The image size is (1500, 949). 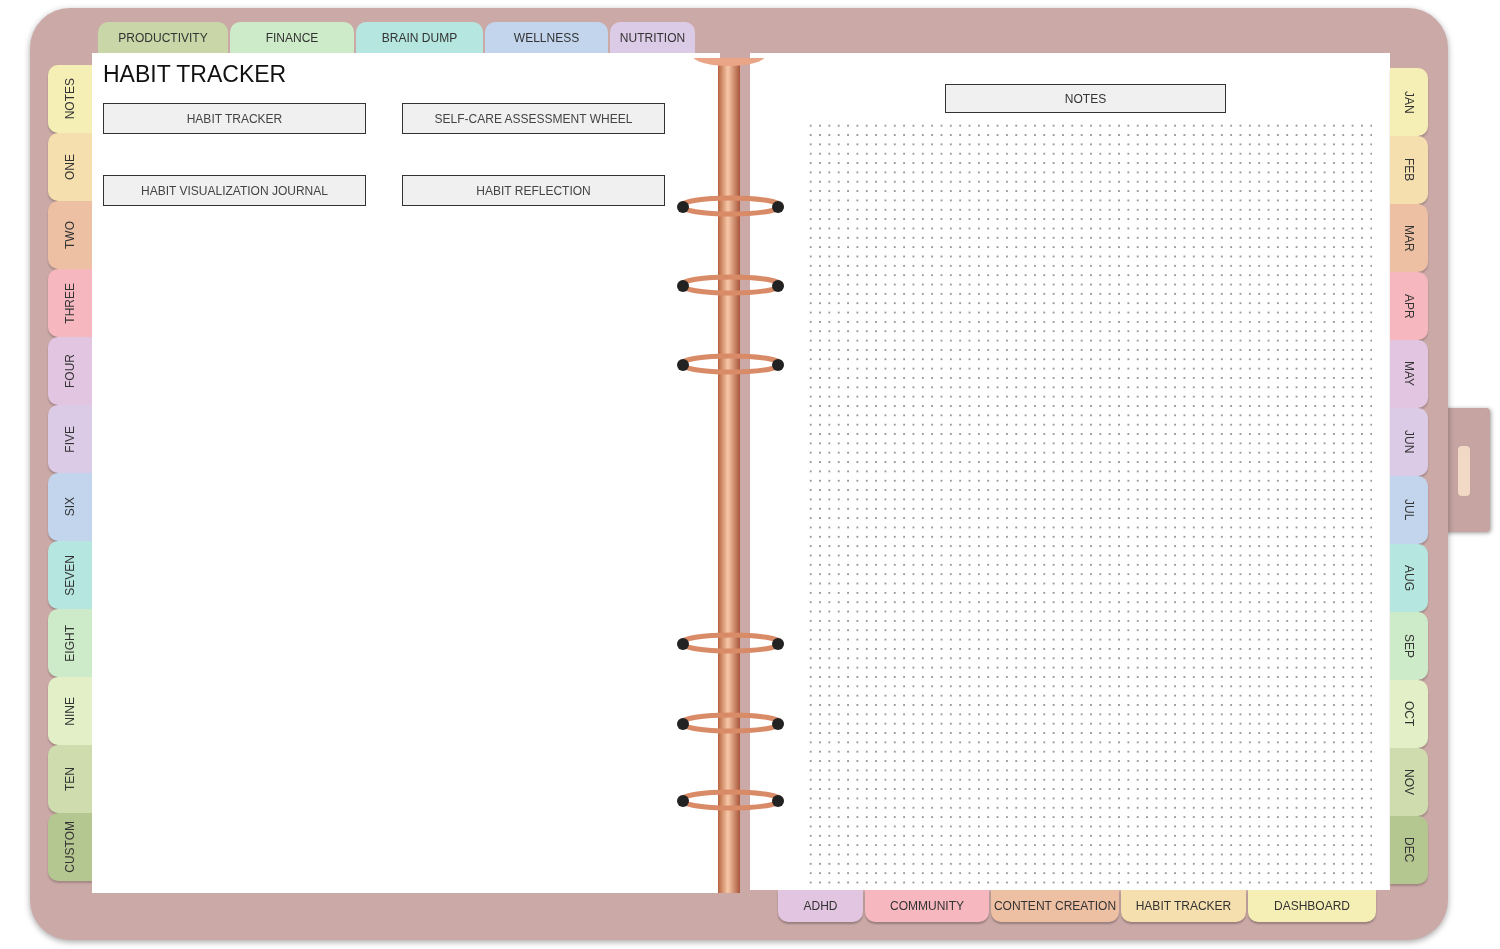 I want to click on section-tab: EIGHT, so click(x=70, y=643).